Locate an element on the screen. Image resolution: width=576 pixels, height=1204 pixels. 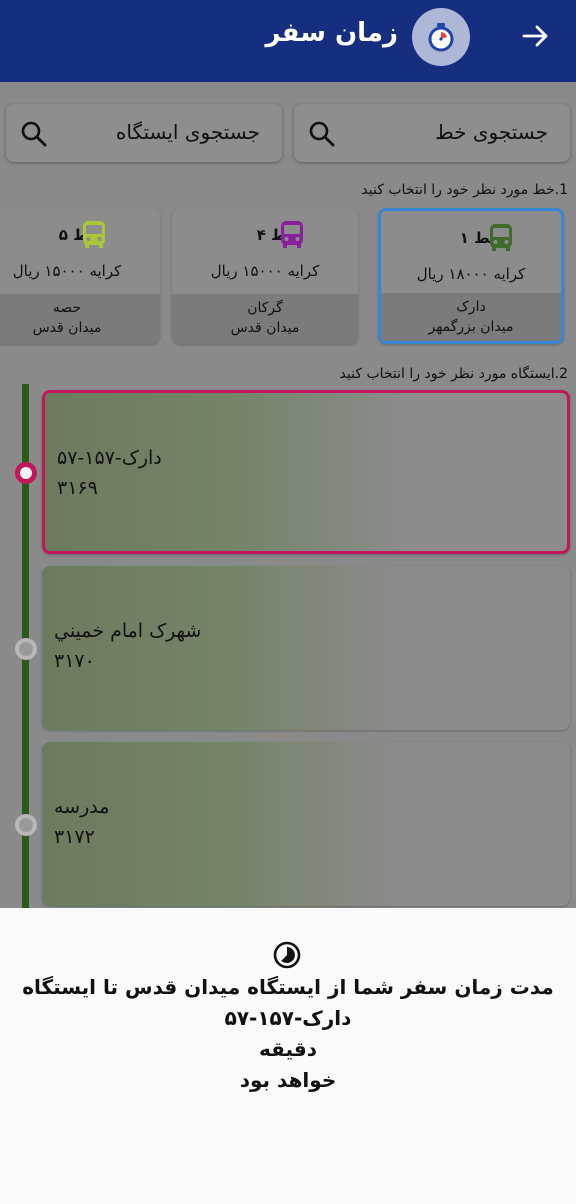
timer-icon is located at coordinates (287, 955).